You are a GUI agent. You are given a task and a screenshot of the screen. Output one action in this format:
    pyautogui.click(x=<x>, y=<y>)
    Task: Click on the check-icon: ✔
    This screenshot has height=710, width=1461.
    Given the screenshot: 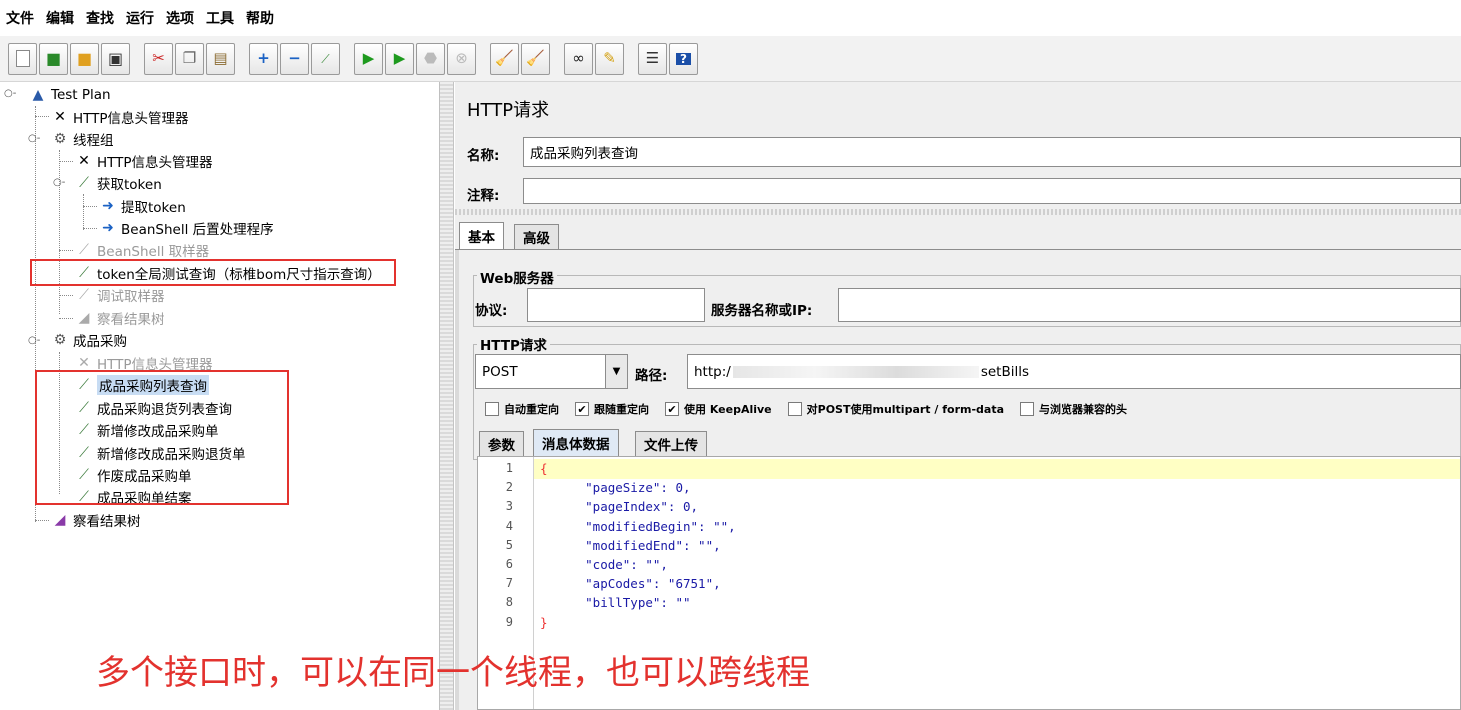 What is the action you would take?
    pyautogui.click(x=582, y=409)
    